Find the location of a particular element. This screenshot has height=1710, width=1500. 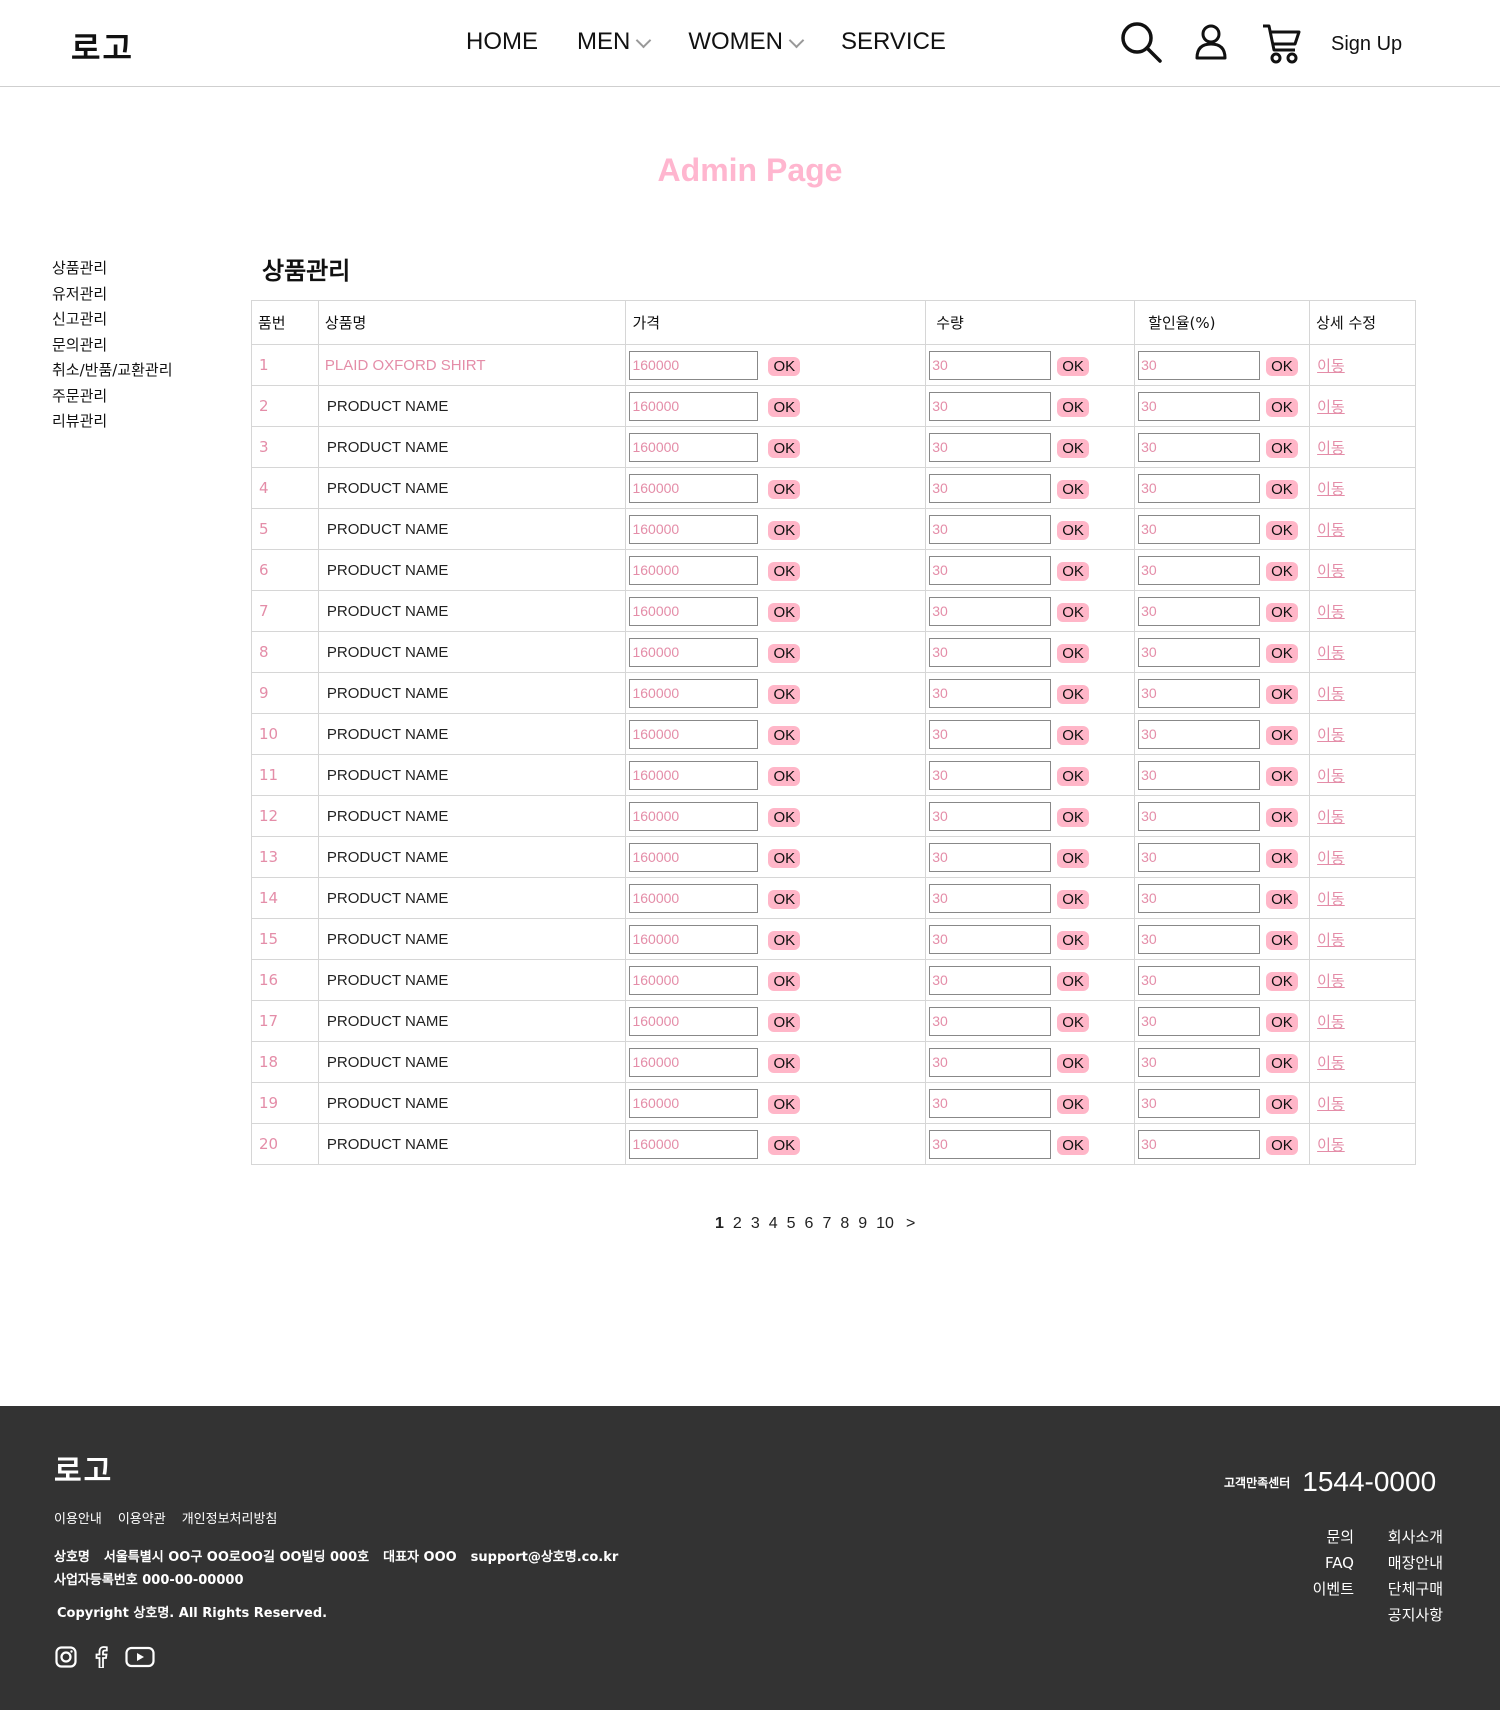

footer-menu-faq: FAQ is located at coordinates (1333, 1563).